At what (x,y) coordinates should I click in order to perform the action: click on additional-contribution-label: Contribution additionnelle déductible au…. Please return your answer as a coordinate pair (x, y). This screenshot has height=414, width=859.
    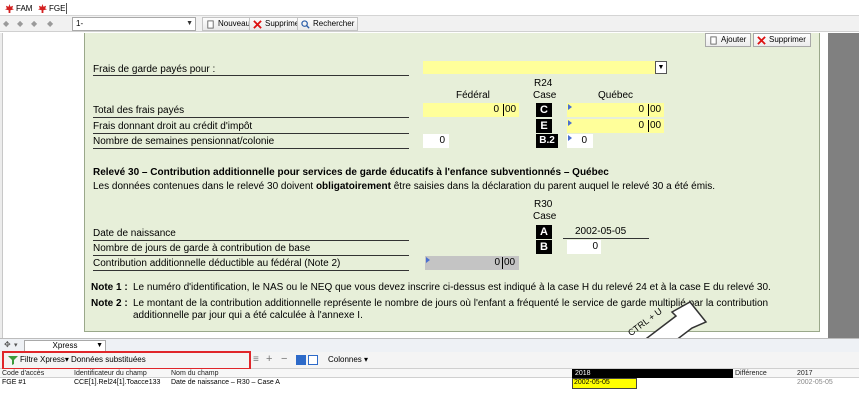
    Looking at the image, I should click on (217, 263).